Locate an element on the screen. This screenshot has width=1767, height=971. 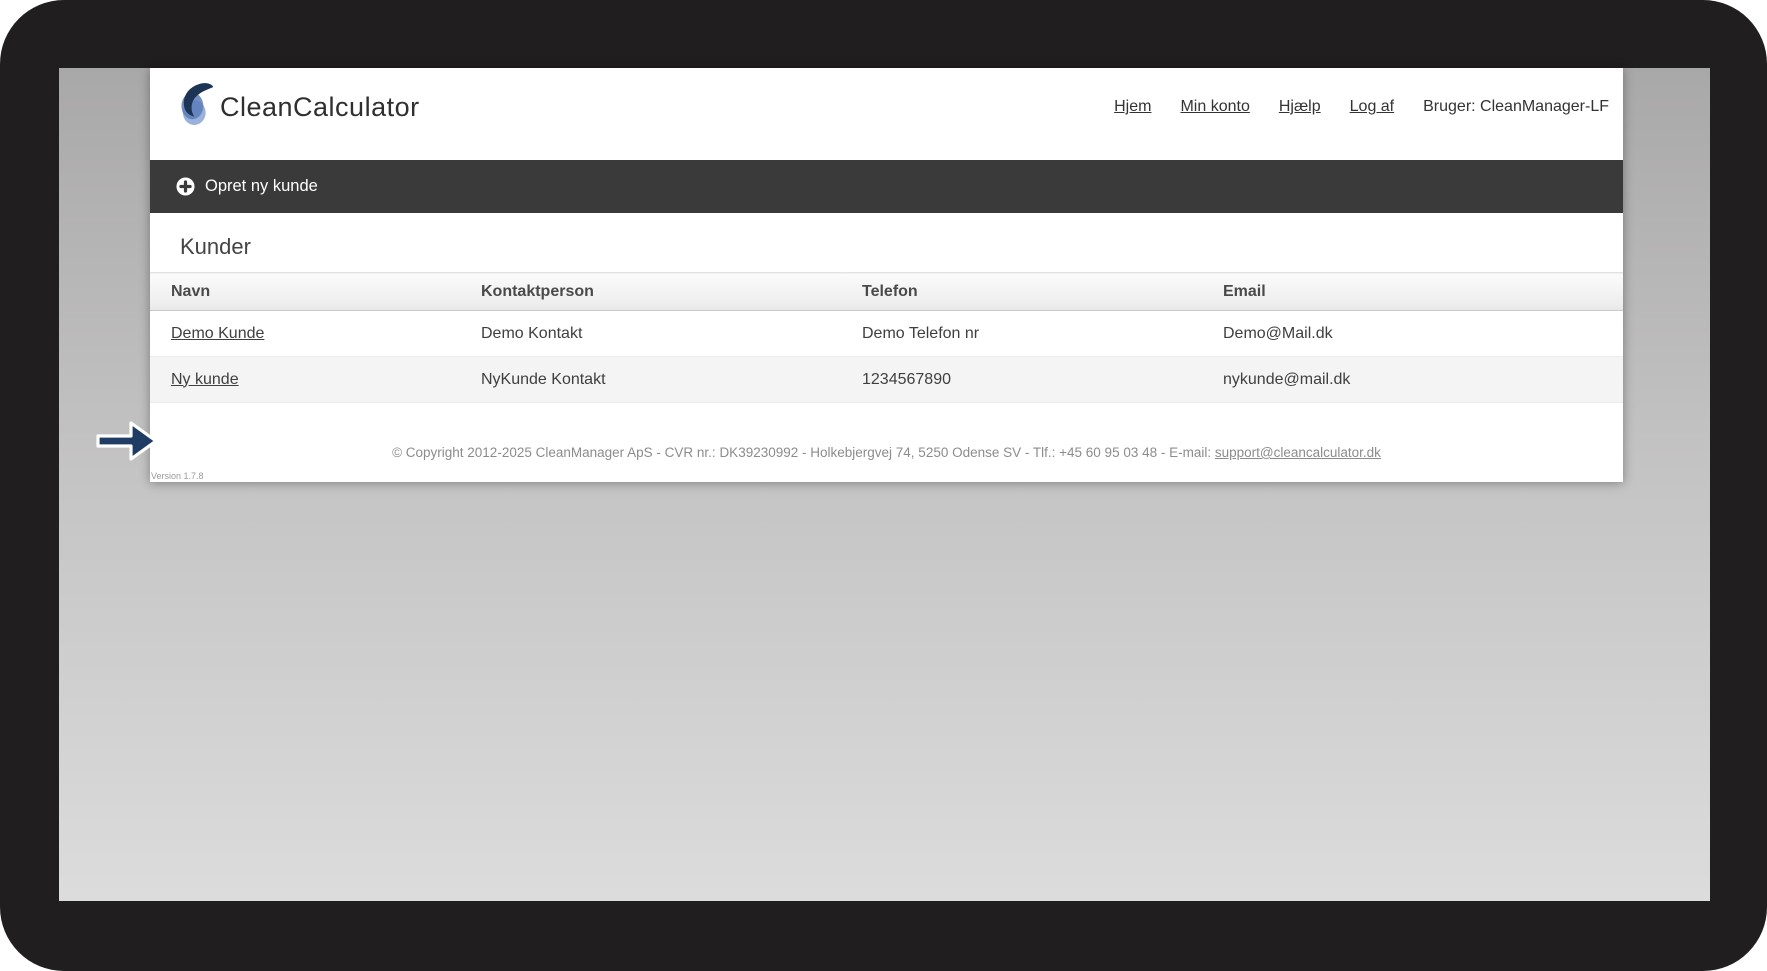
table-header-row: Navn Kontaktperson Telefon Email is located at coordinates (886, 291).